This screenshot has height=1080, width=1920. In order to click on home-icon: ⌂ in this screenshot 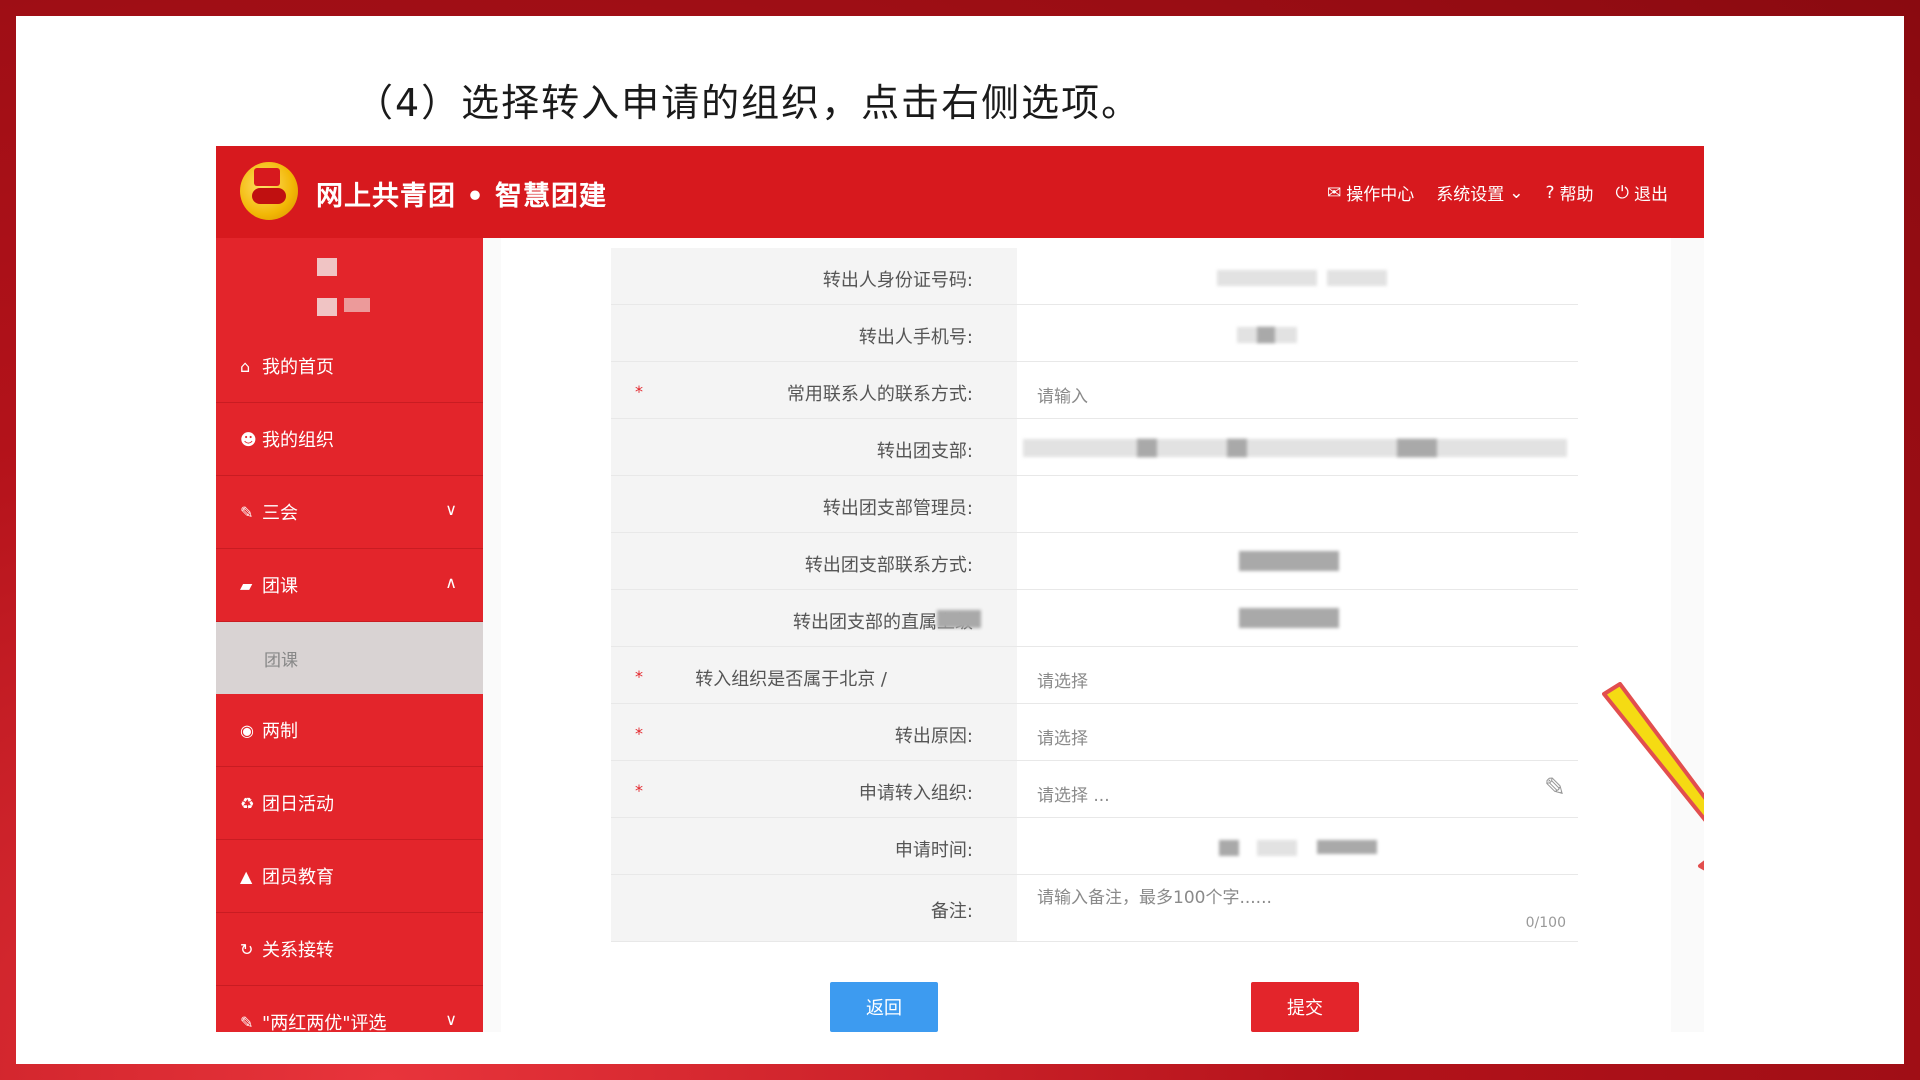, I will do `click(245, 366)`.